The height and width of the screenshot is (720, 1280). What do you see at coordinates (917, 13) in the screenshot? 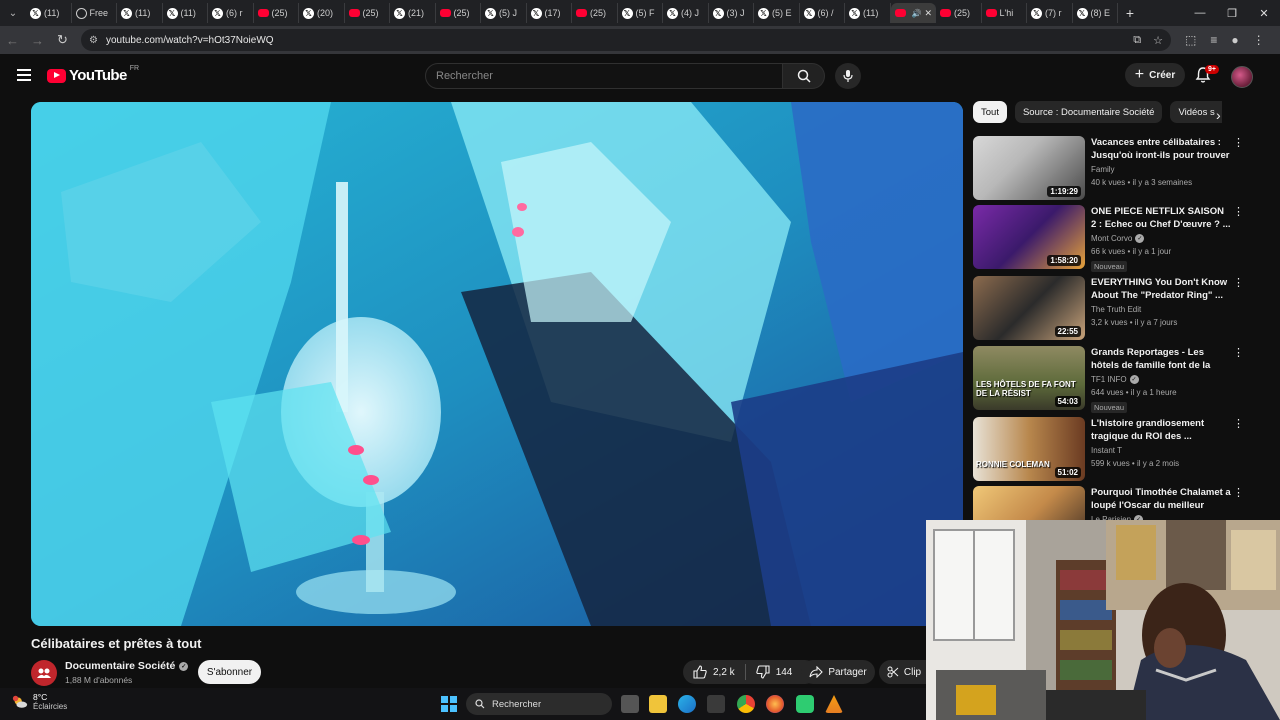
I see `tab-audio-icon: 🔊` at bounding box center [917, 13].